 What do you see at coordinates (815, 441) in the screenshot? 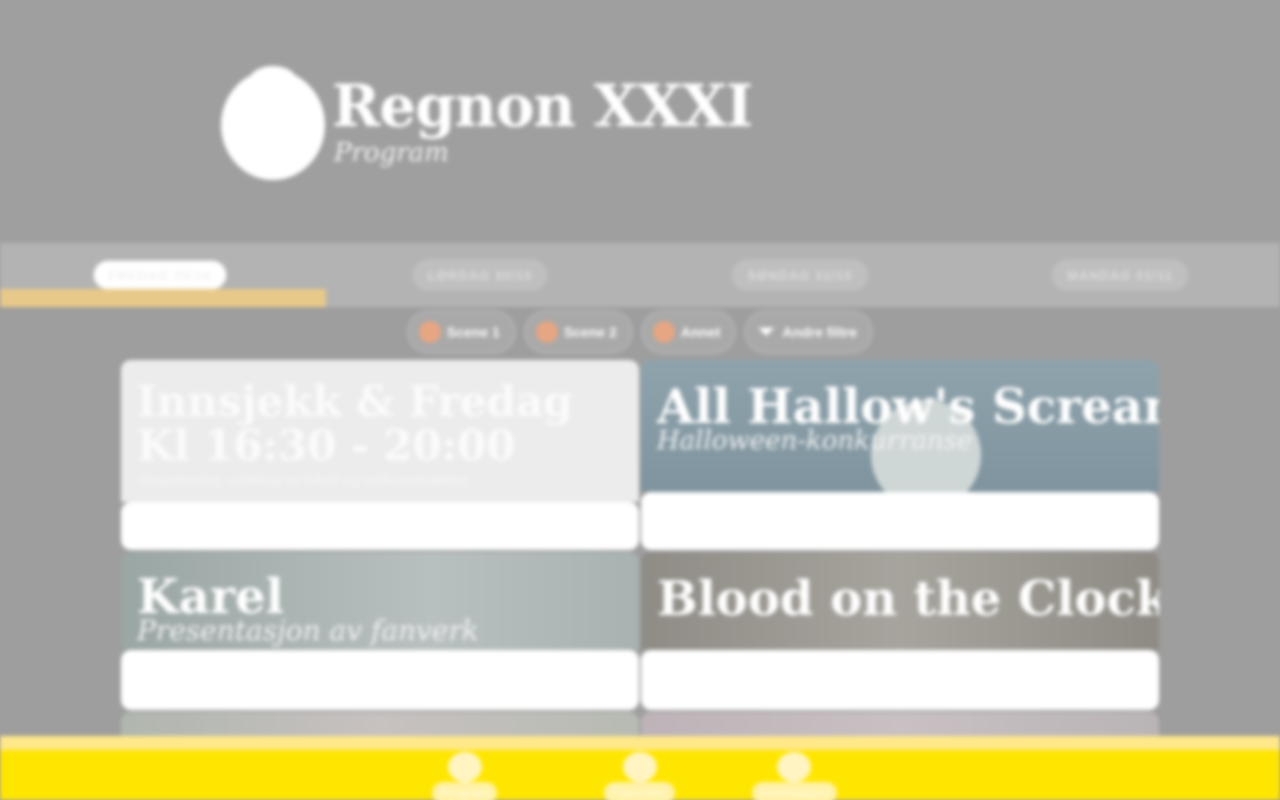
I see `event-subtitle: Halloween-konkurranse` at bounding box center [815, 441].